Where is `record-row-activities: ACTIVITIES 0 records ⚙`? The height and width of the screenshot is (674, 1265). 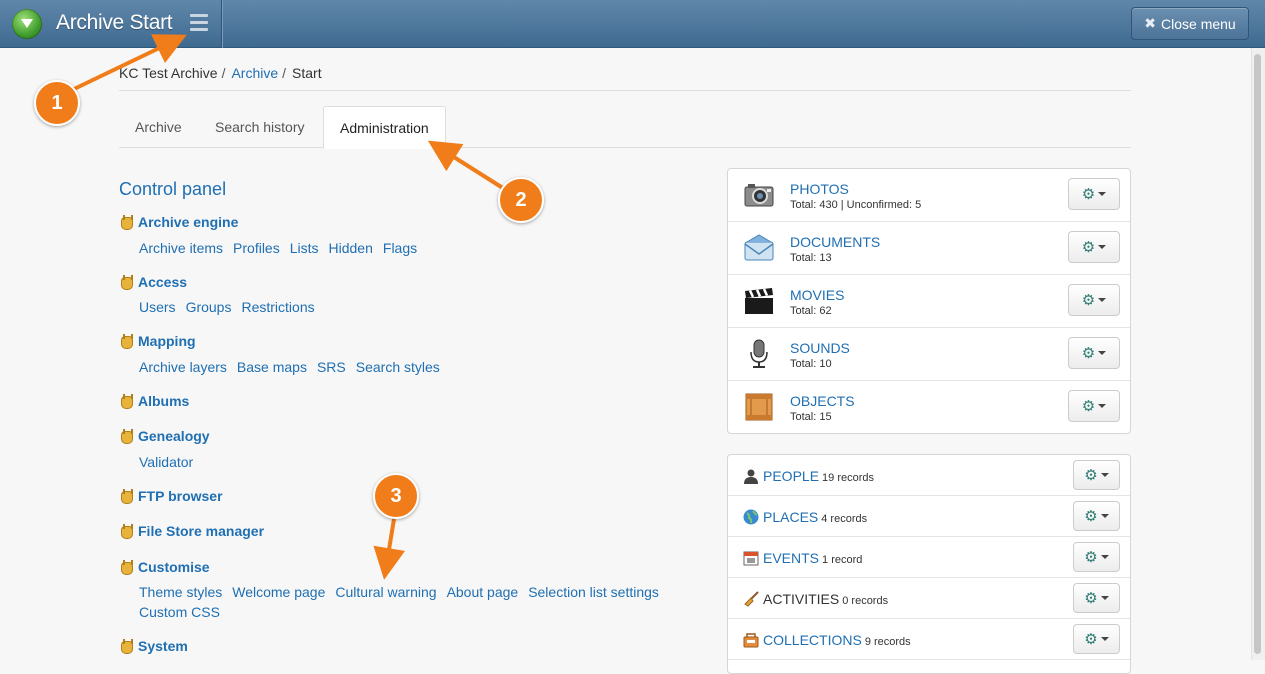
record-row-activities: ACTIVITIES 0 records ⚙ is located at coordinates (929, 598).